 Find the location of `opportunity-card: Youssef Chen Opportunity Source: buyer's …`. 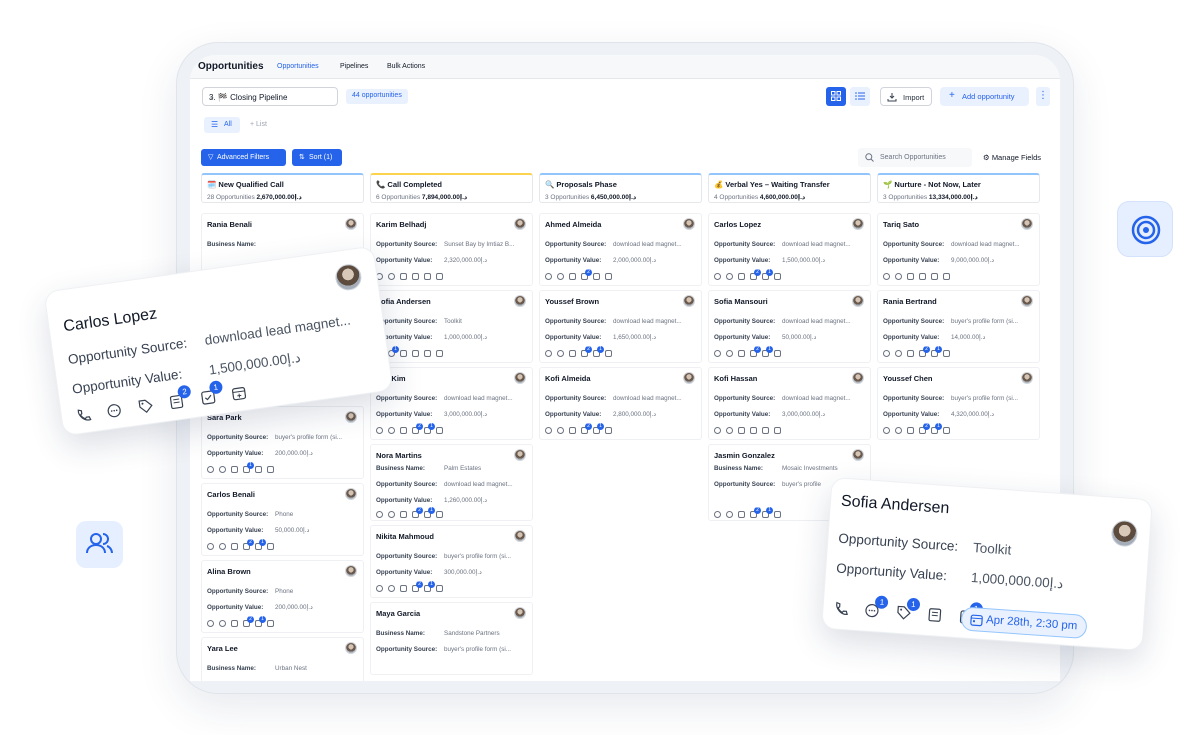

opportunity-card: Youssef Chen Opportunity Source: buyer's … is located at coordinates (958, 403).